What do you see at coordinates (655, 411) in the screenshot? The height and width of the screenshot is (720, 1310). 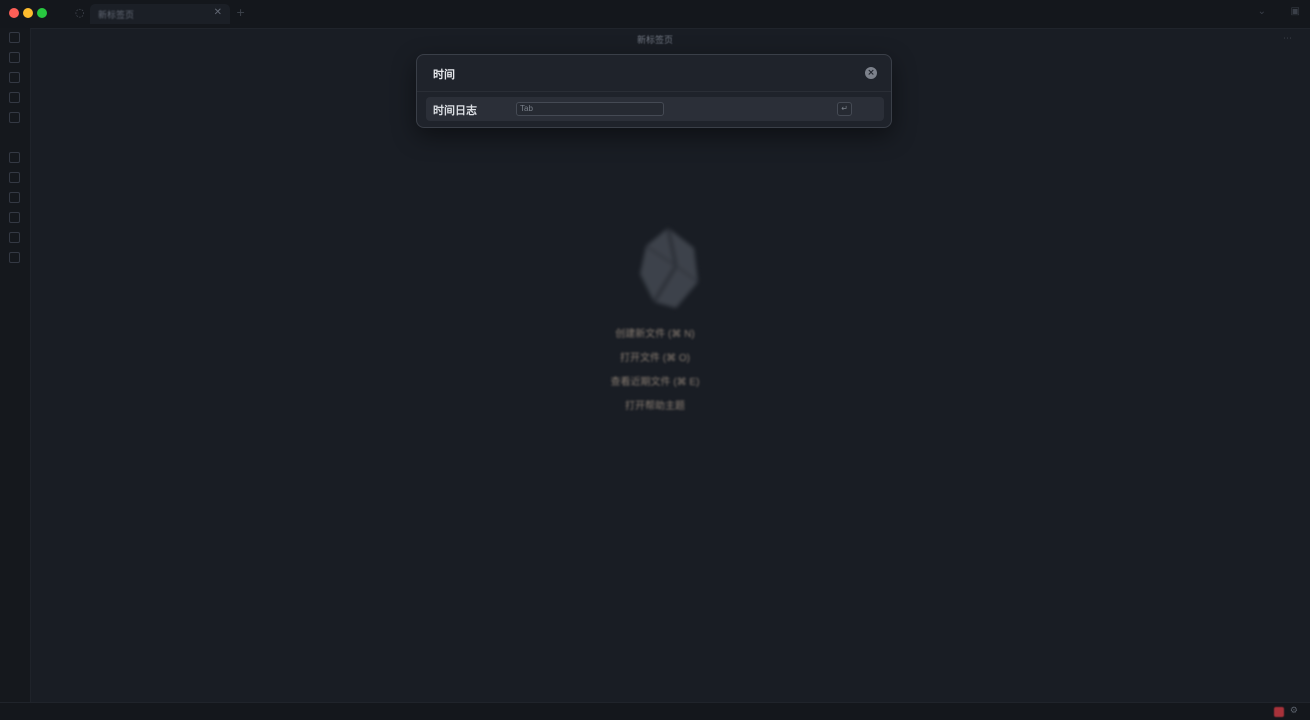 I see `help-topics-link: 打开帮助主题` at bounding box center [655, 411].